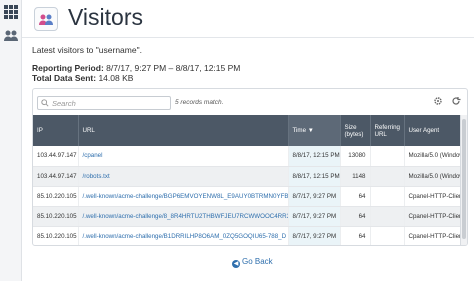  Describe the element at coordinates (104, 103) in the screenshot. I see `search-input: Search` at that location.